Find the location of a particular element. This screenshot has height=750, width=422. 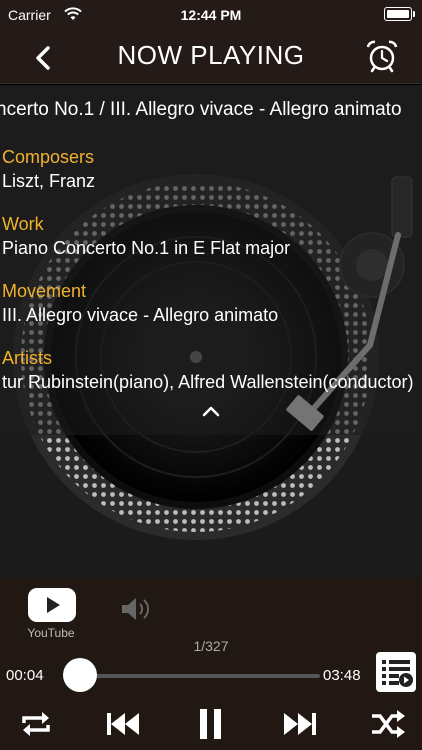

movement-value: III. Allegro vivace - Allegro animato is located at coordinates (140, 315).